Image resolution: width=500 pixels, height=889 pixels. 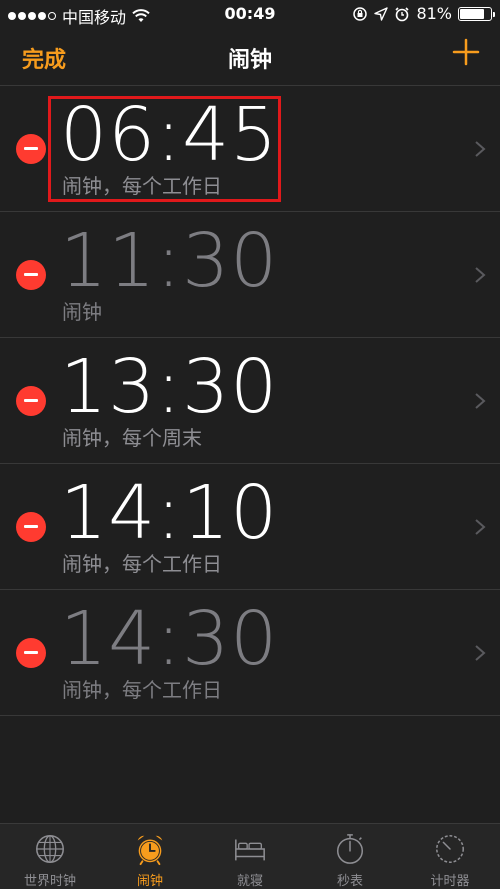 I want to click on alarm-label: 闹钟，每个周末, so click(x=132, y=438).